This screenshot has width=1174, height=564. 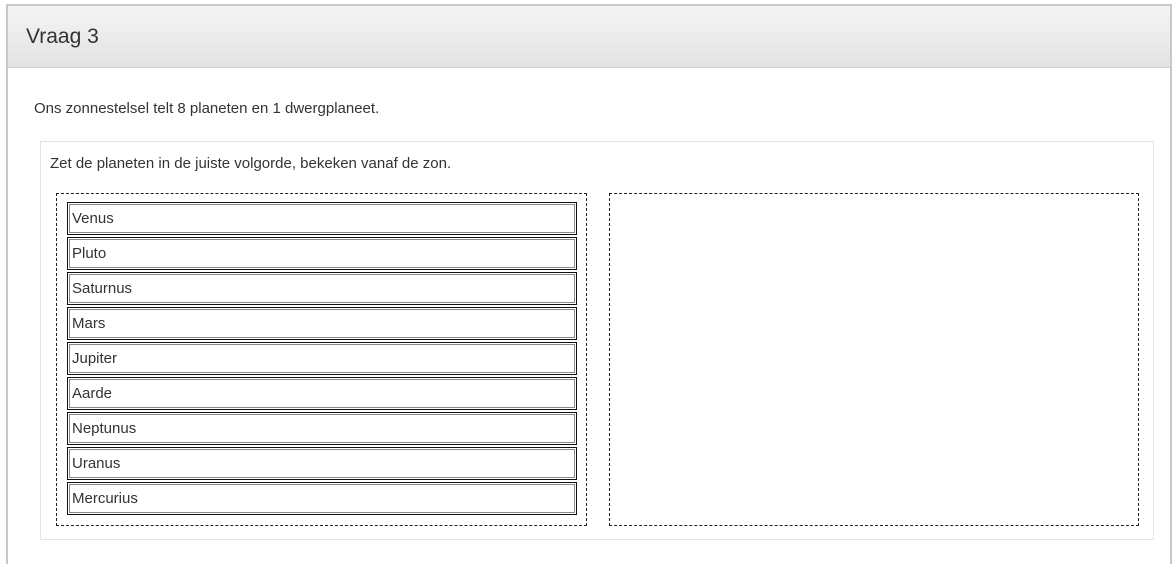 What do you see at coordinates (322, 463) in the screenshot?
I see `draggable-item-uranus: Uranus` at bounding box center [322, 463].